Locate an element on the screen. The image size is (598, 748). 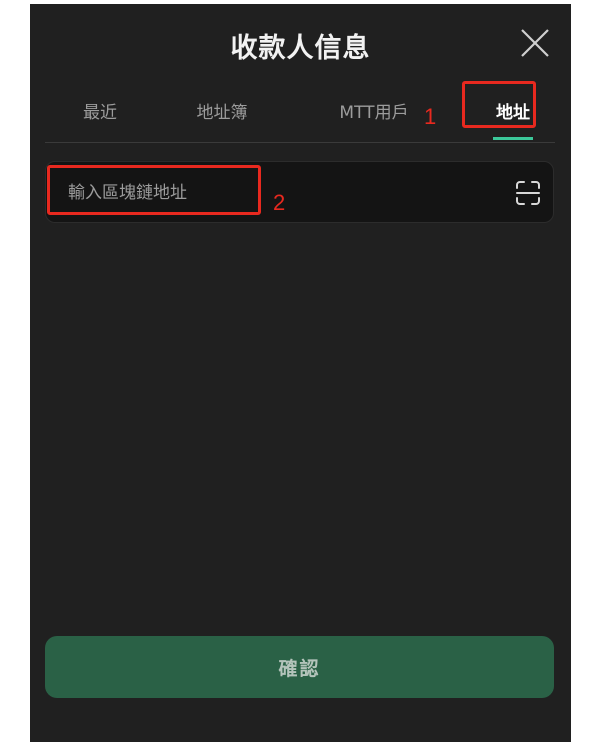
tab-mtt-users: MTT用戶 is located at coordinates (373, 110).